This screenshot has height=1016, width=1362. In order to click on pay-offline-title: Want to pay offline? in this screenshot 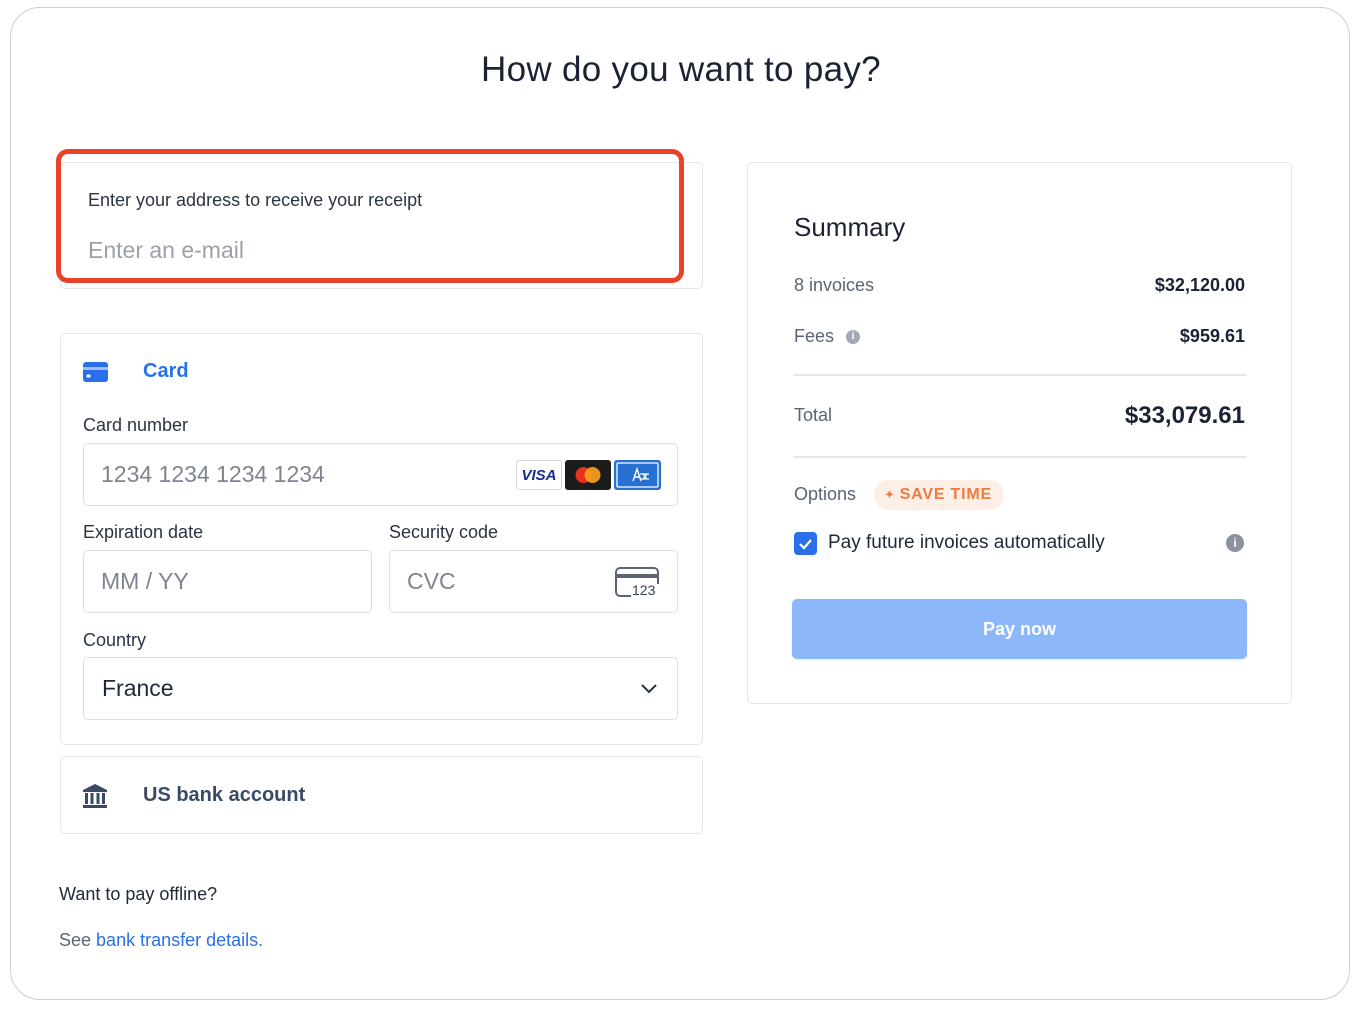, I will do `click(138, 894)`.